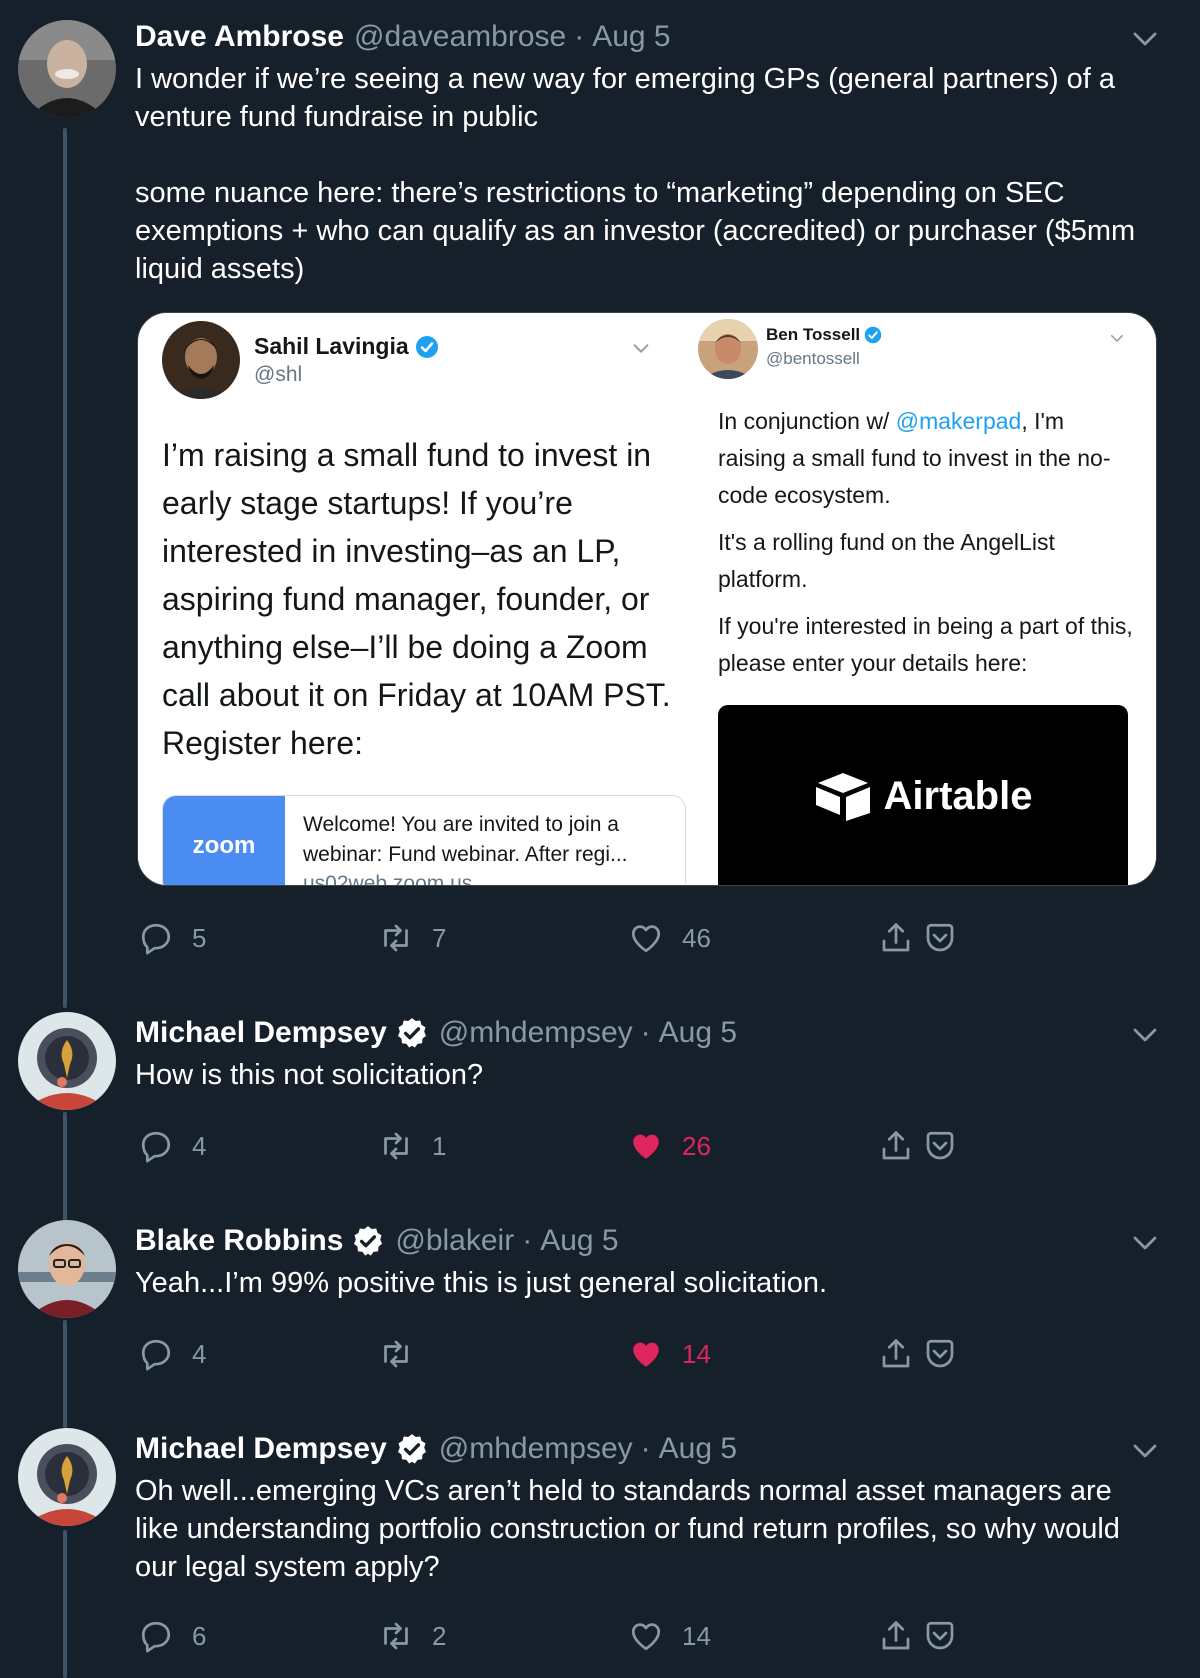  What do you see at coordinates (548, 1638) in the screenshot?
I see `tweet-actions: 6 2 14` at bounding box center [548, 1638].